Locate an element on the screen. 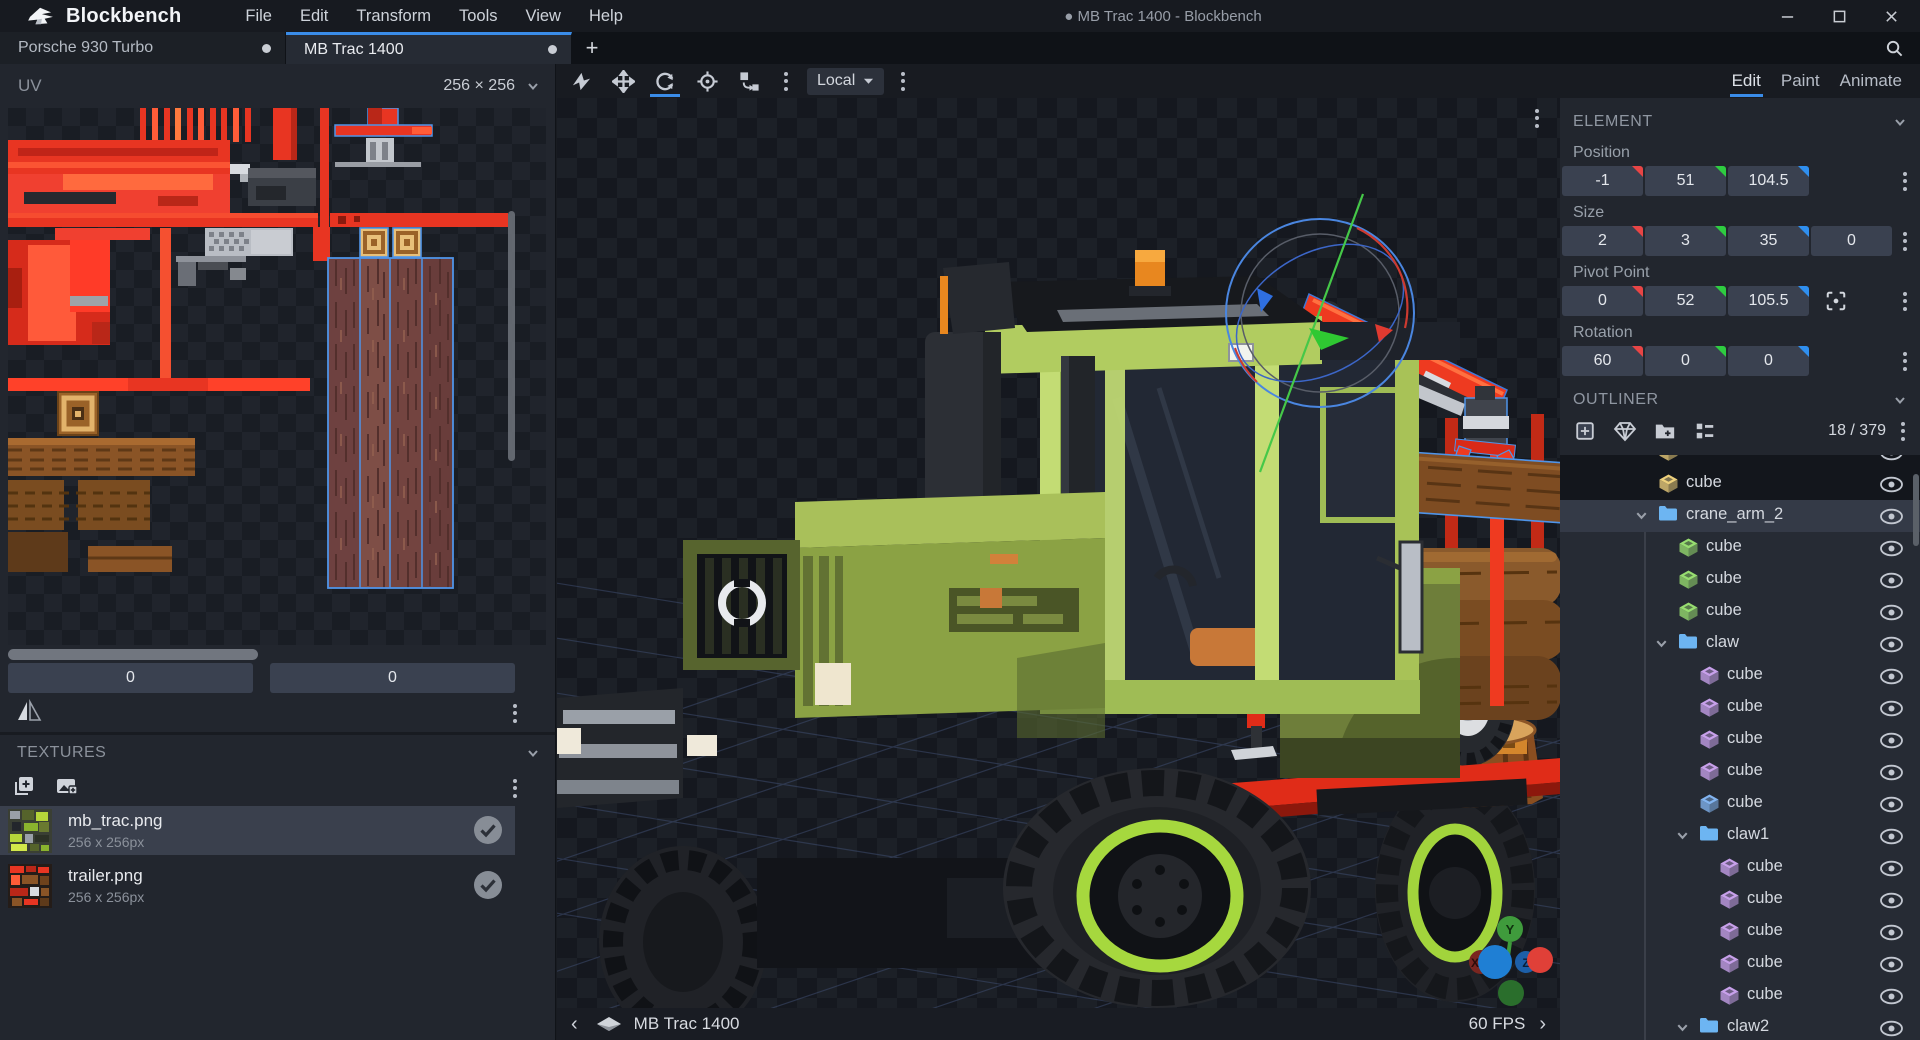  input-rotation-1: 0 is located at coordinates (1685, 361).